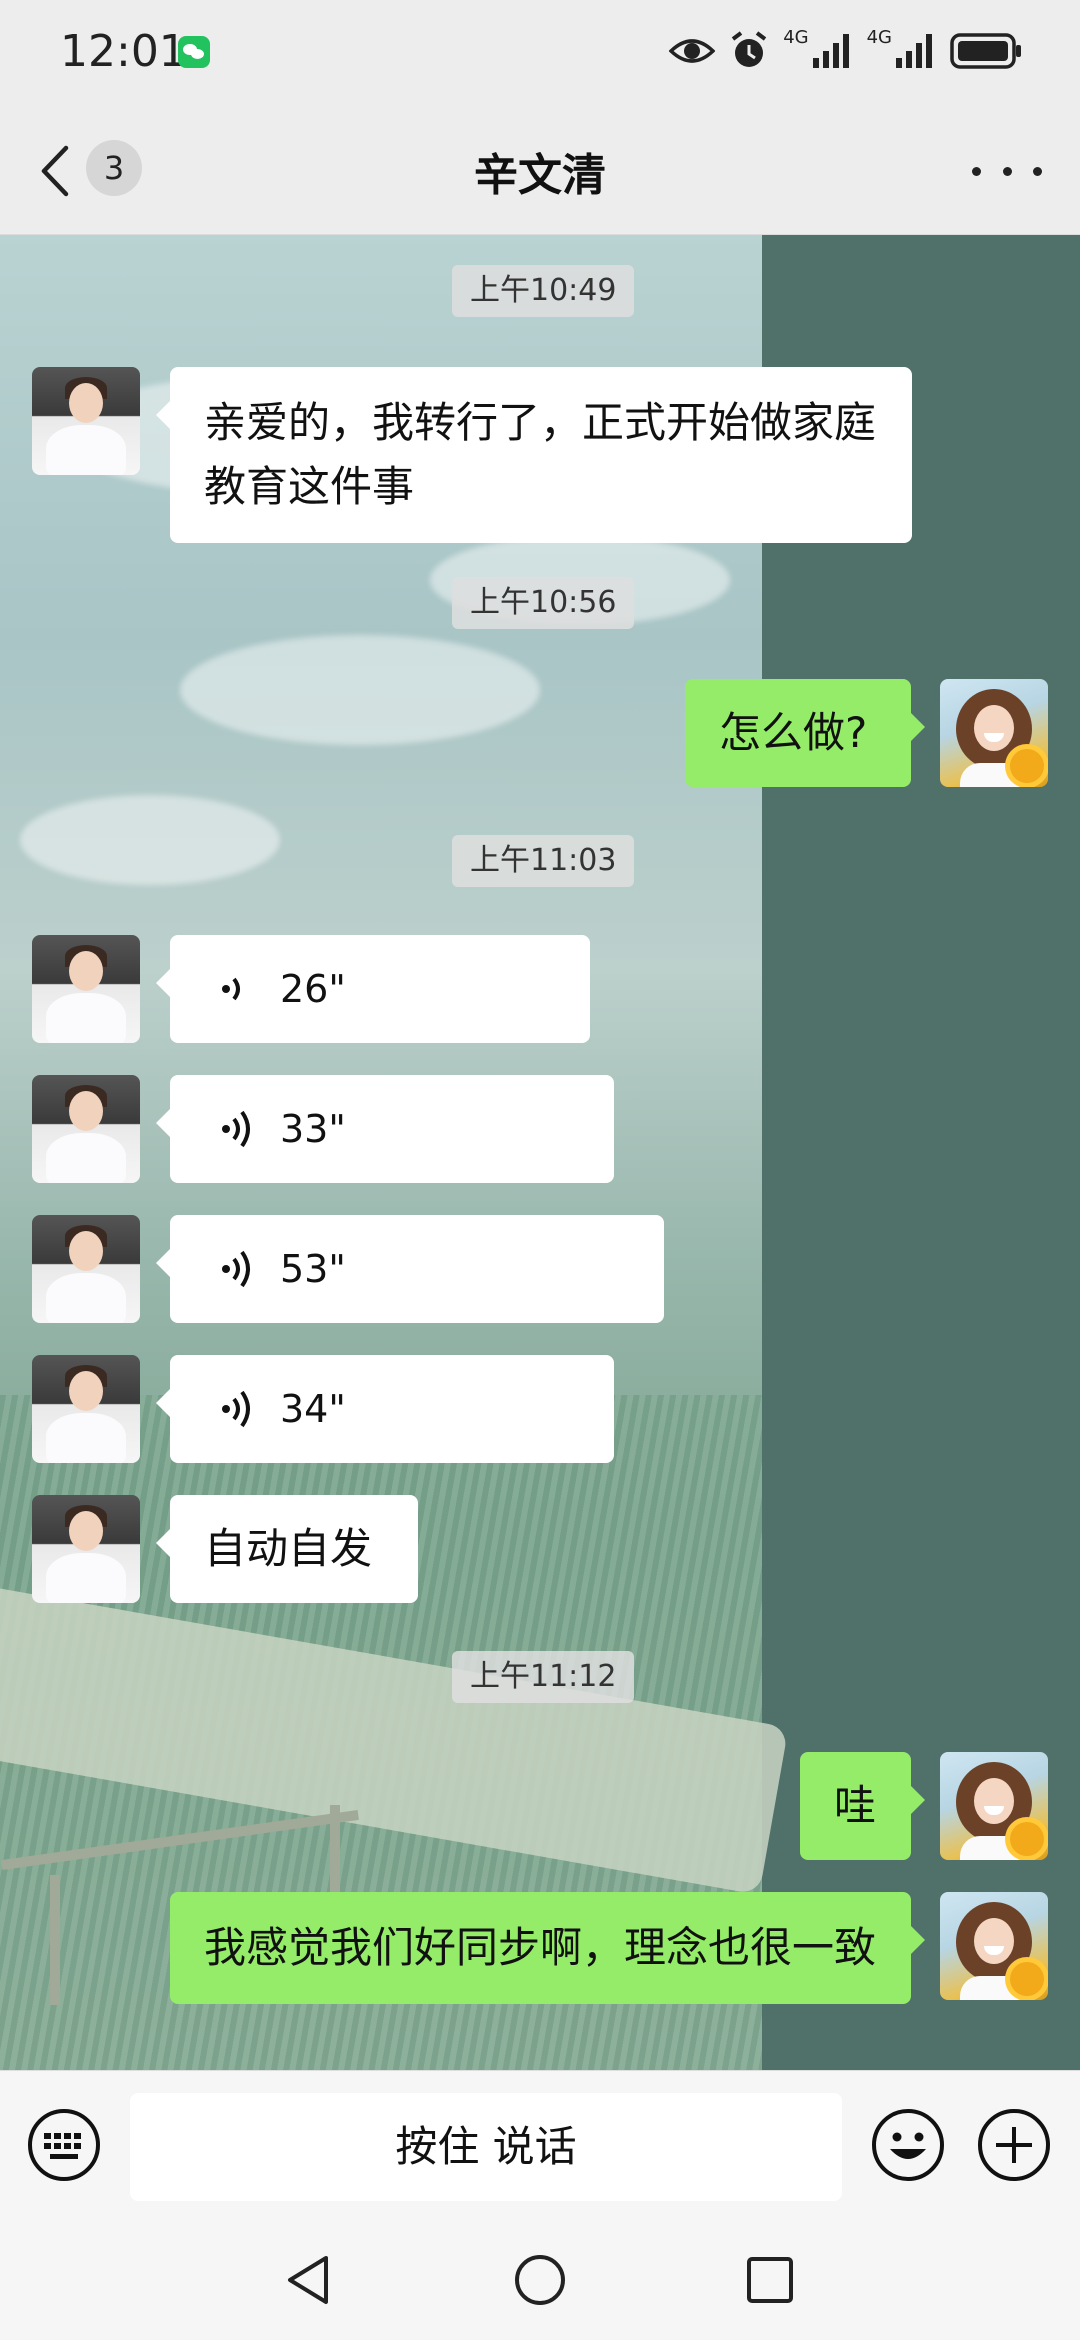 Image resolution: width=1080 pixels, height=2340 pixels. Describe the element at coordinates (830, 51) in the screenshot. I see `signal-icon` at that location.